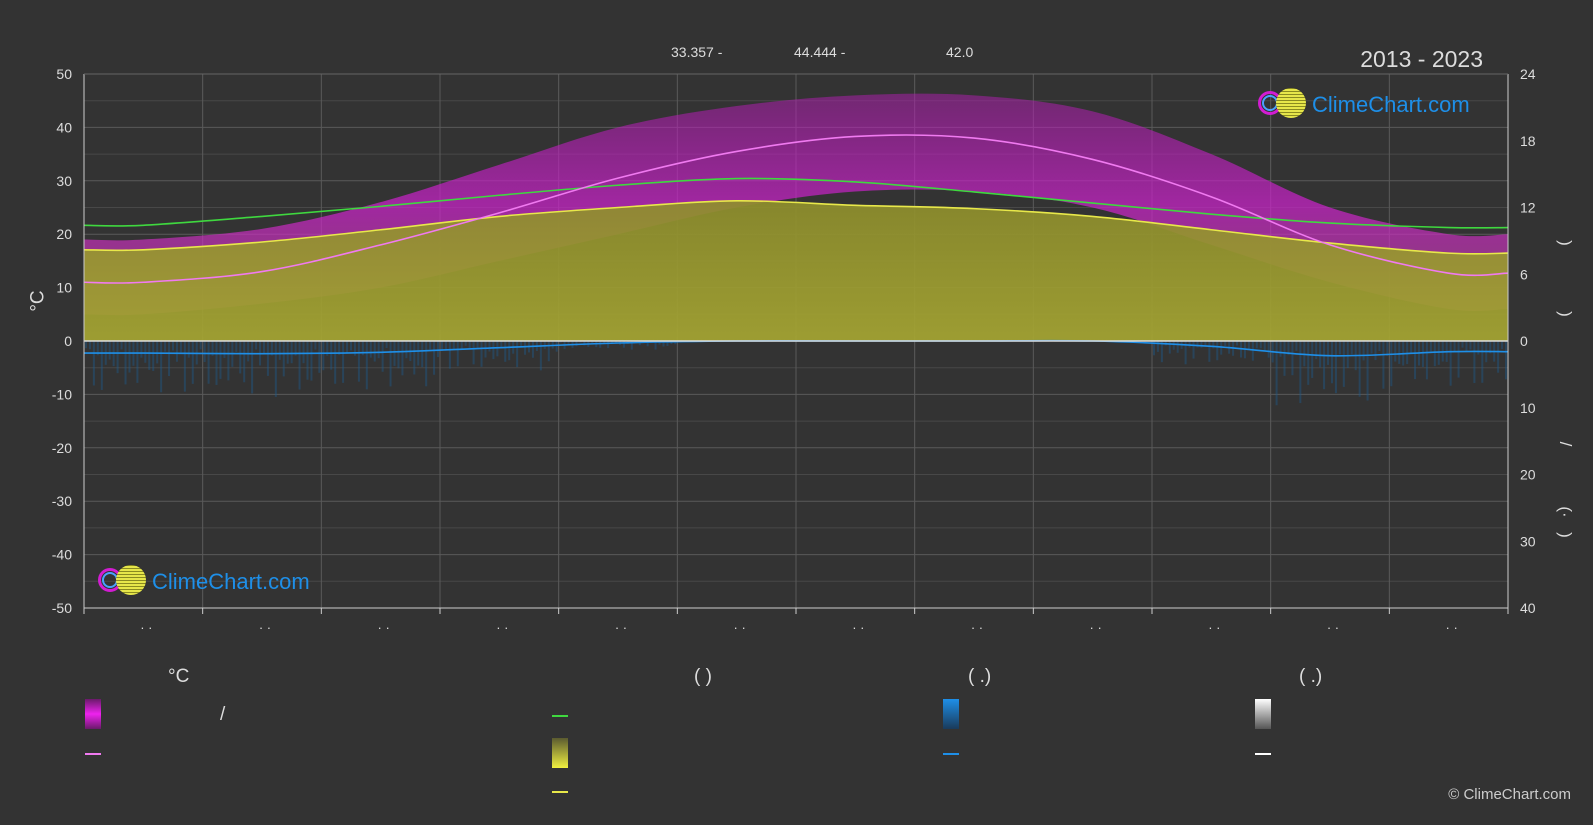 The height and width of the screenshot is (825, 1593). Describe the element at coordinates (223, 714) in the screenshot. I see `legend-slash: /` at that location.